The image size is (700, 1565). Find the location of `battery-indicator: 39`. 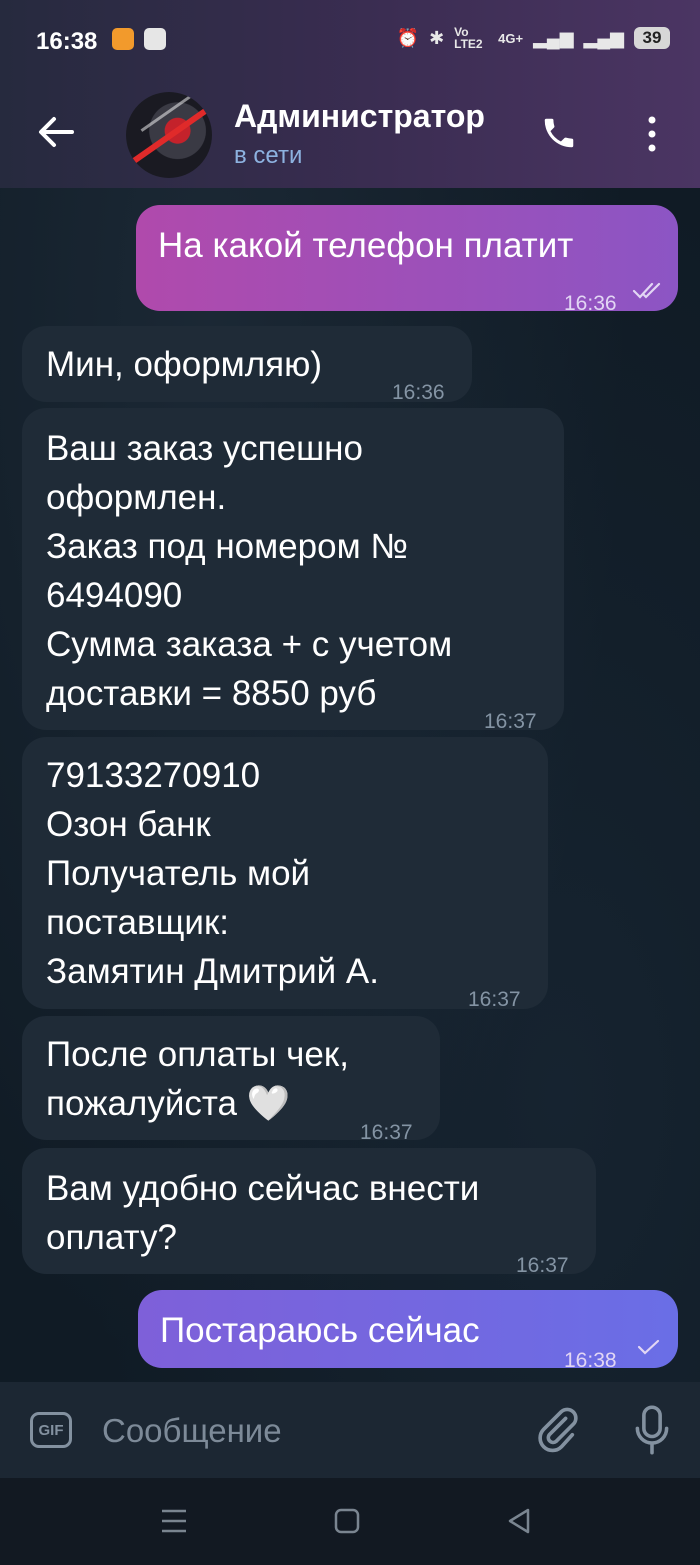

battery-indicator: 39 is located at coordinates (652, 38).